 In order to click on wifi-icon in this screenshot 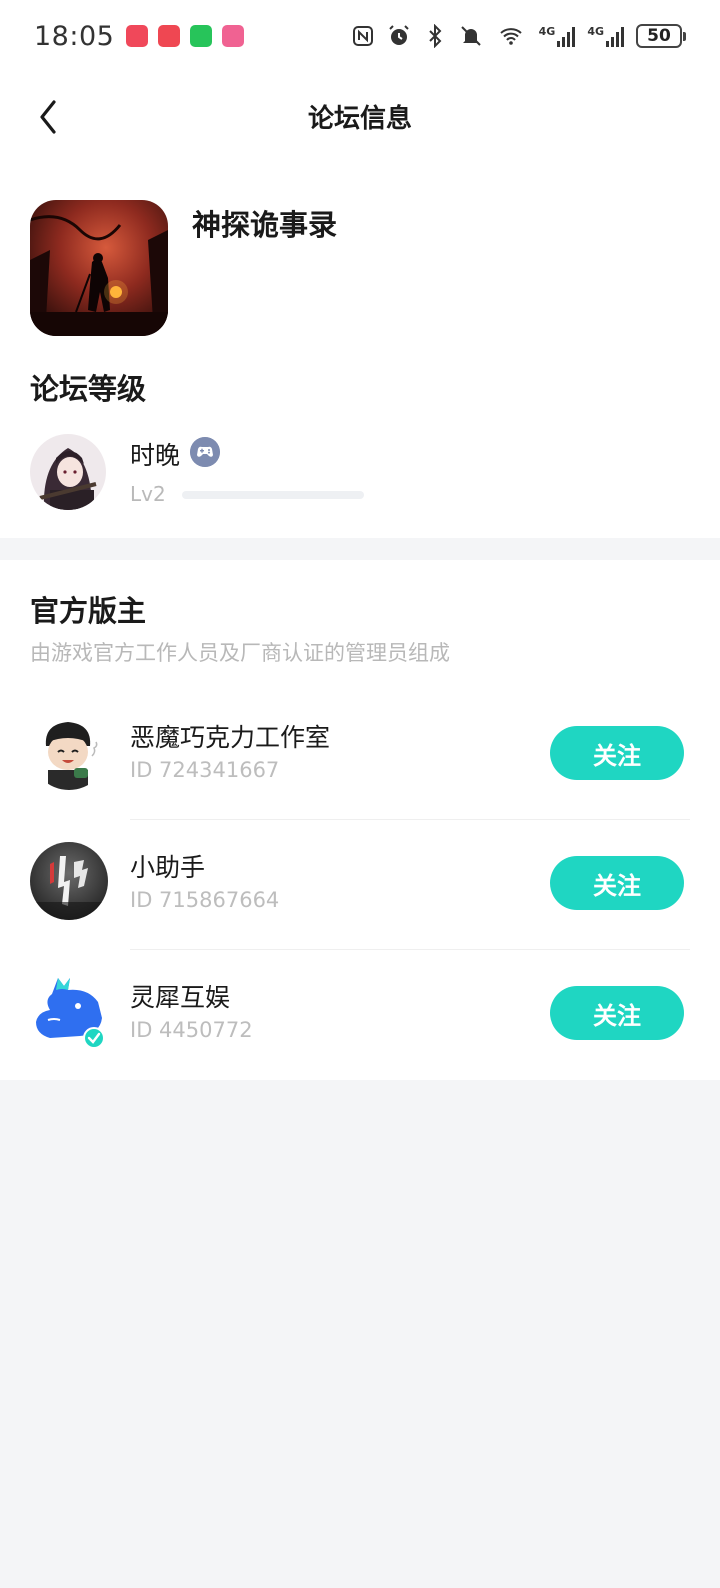, I will do `click(510, 36)`.